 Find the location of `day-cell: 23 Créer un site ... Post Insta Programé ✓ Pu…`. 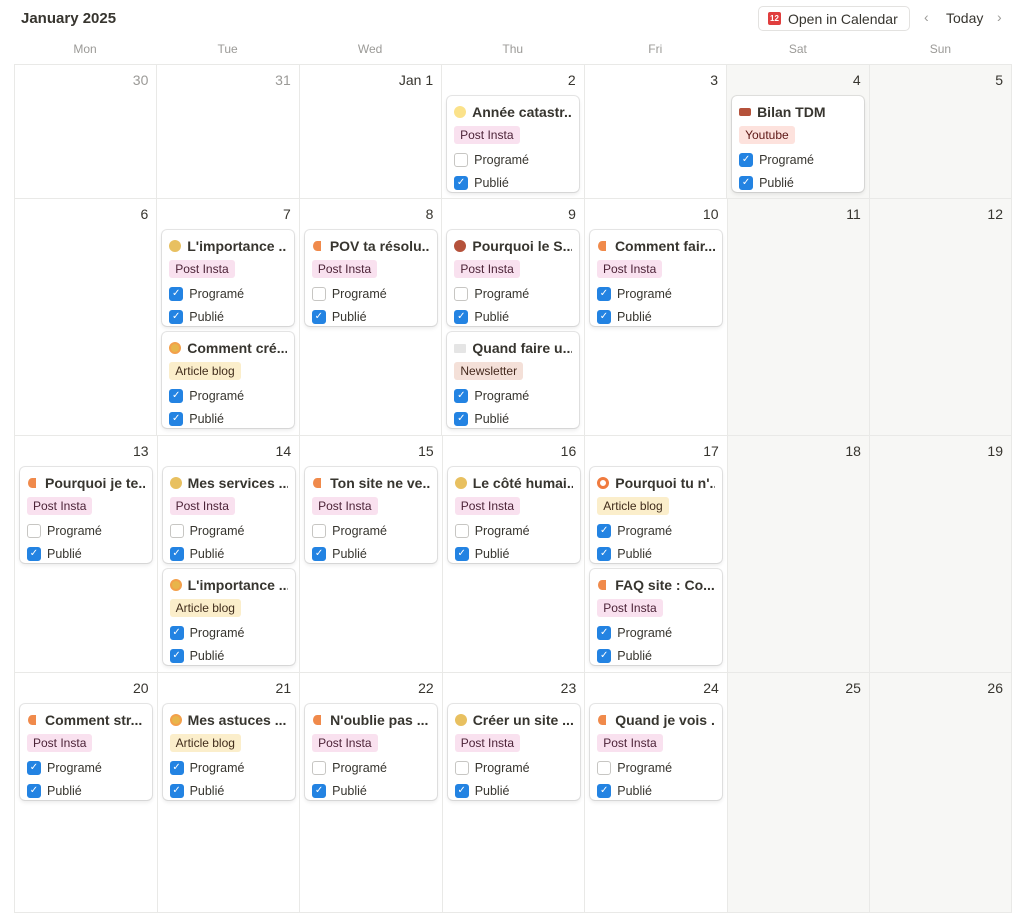

day-cell: 23 Créer un site ... Post Insta Programé ✓ Pu… is located at coordinates (514, 792).